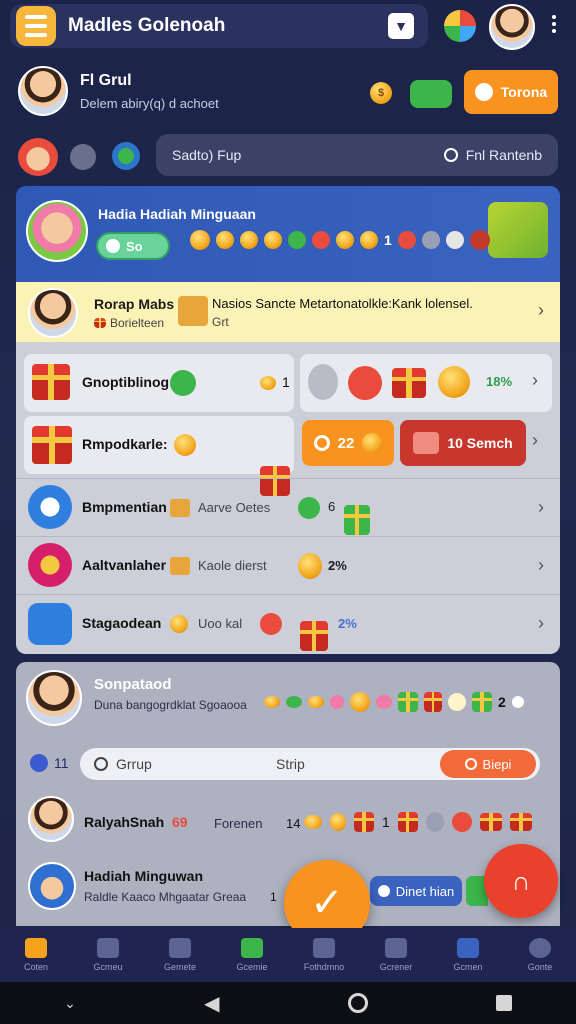 The height and width of the screenshot is (1024, 576). Describe the element at coordinates (348, 443) in the screenshot. I see `coin-count-button: 22` at that location.